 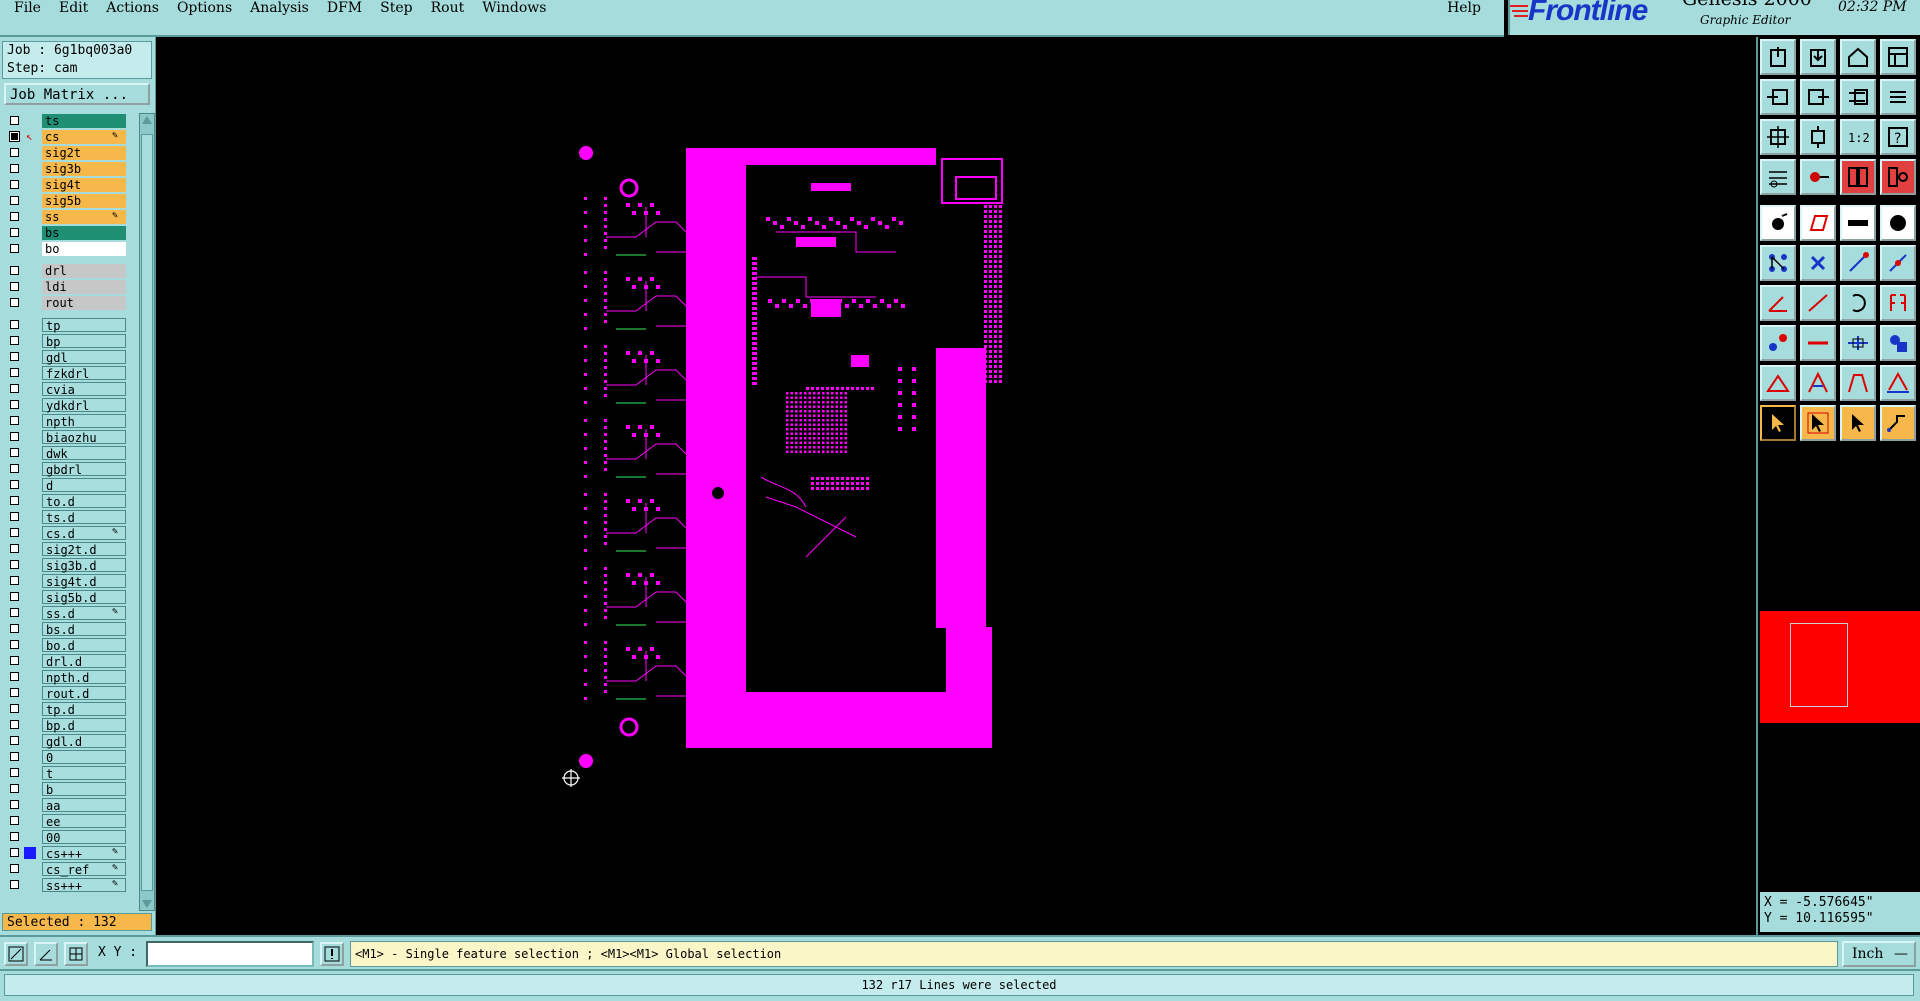 I want to click on line-icon, so click(x=1818, y=303).